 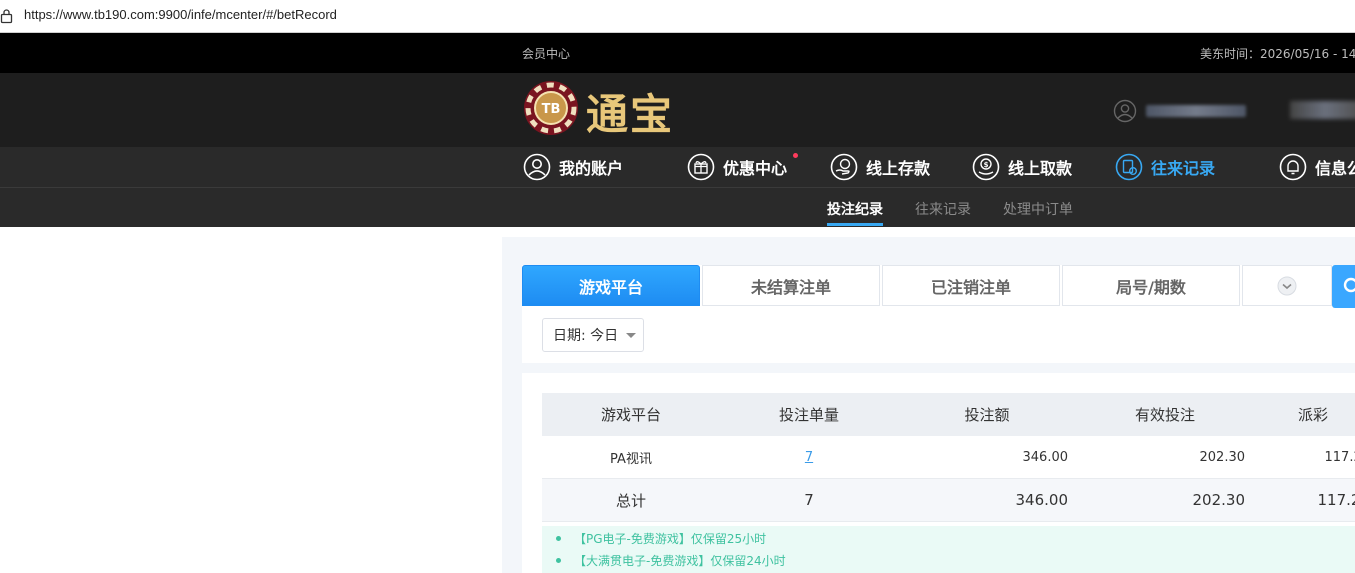 I want to click on cell-count: 7, so click(x=809, y=457).